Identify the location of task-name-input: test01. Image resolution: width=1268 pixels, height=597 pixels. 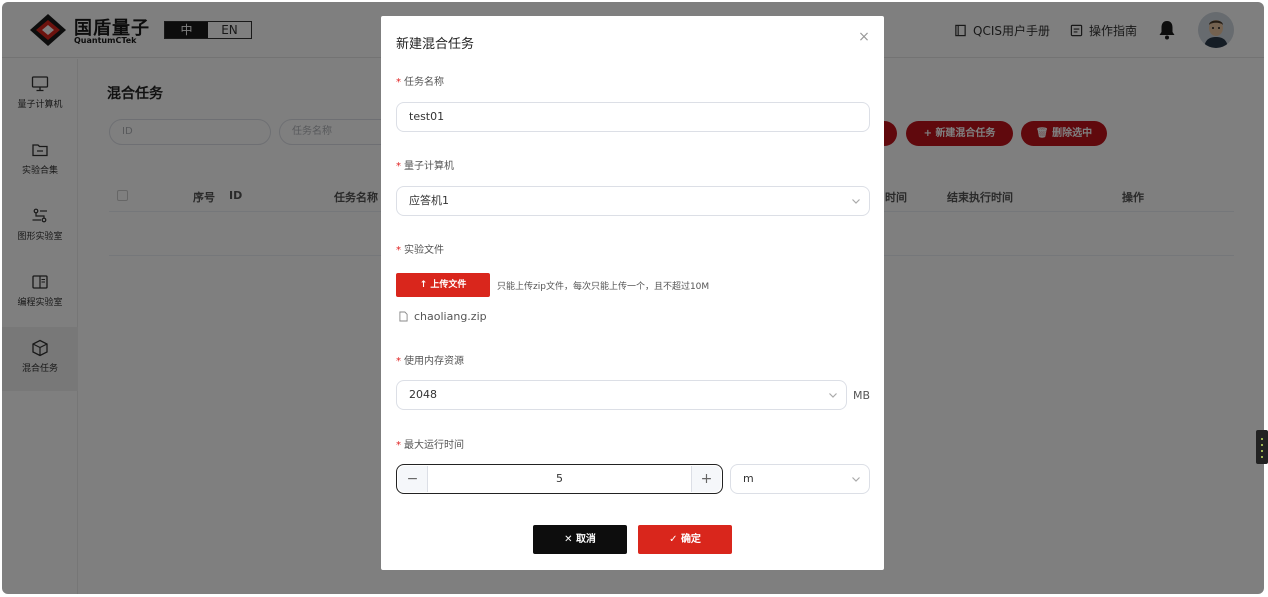
(633, 117).